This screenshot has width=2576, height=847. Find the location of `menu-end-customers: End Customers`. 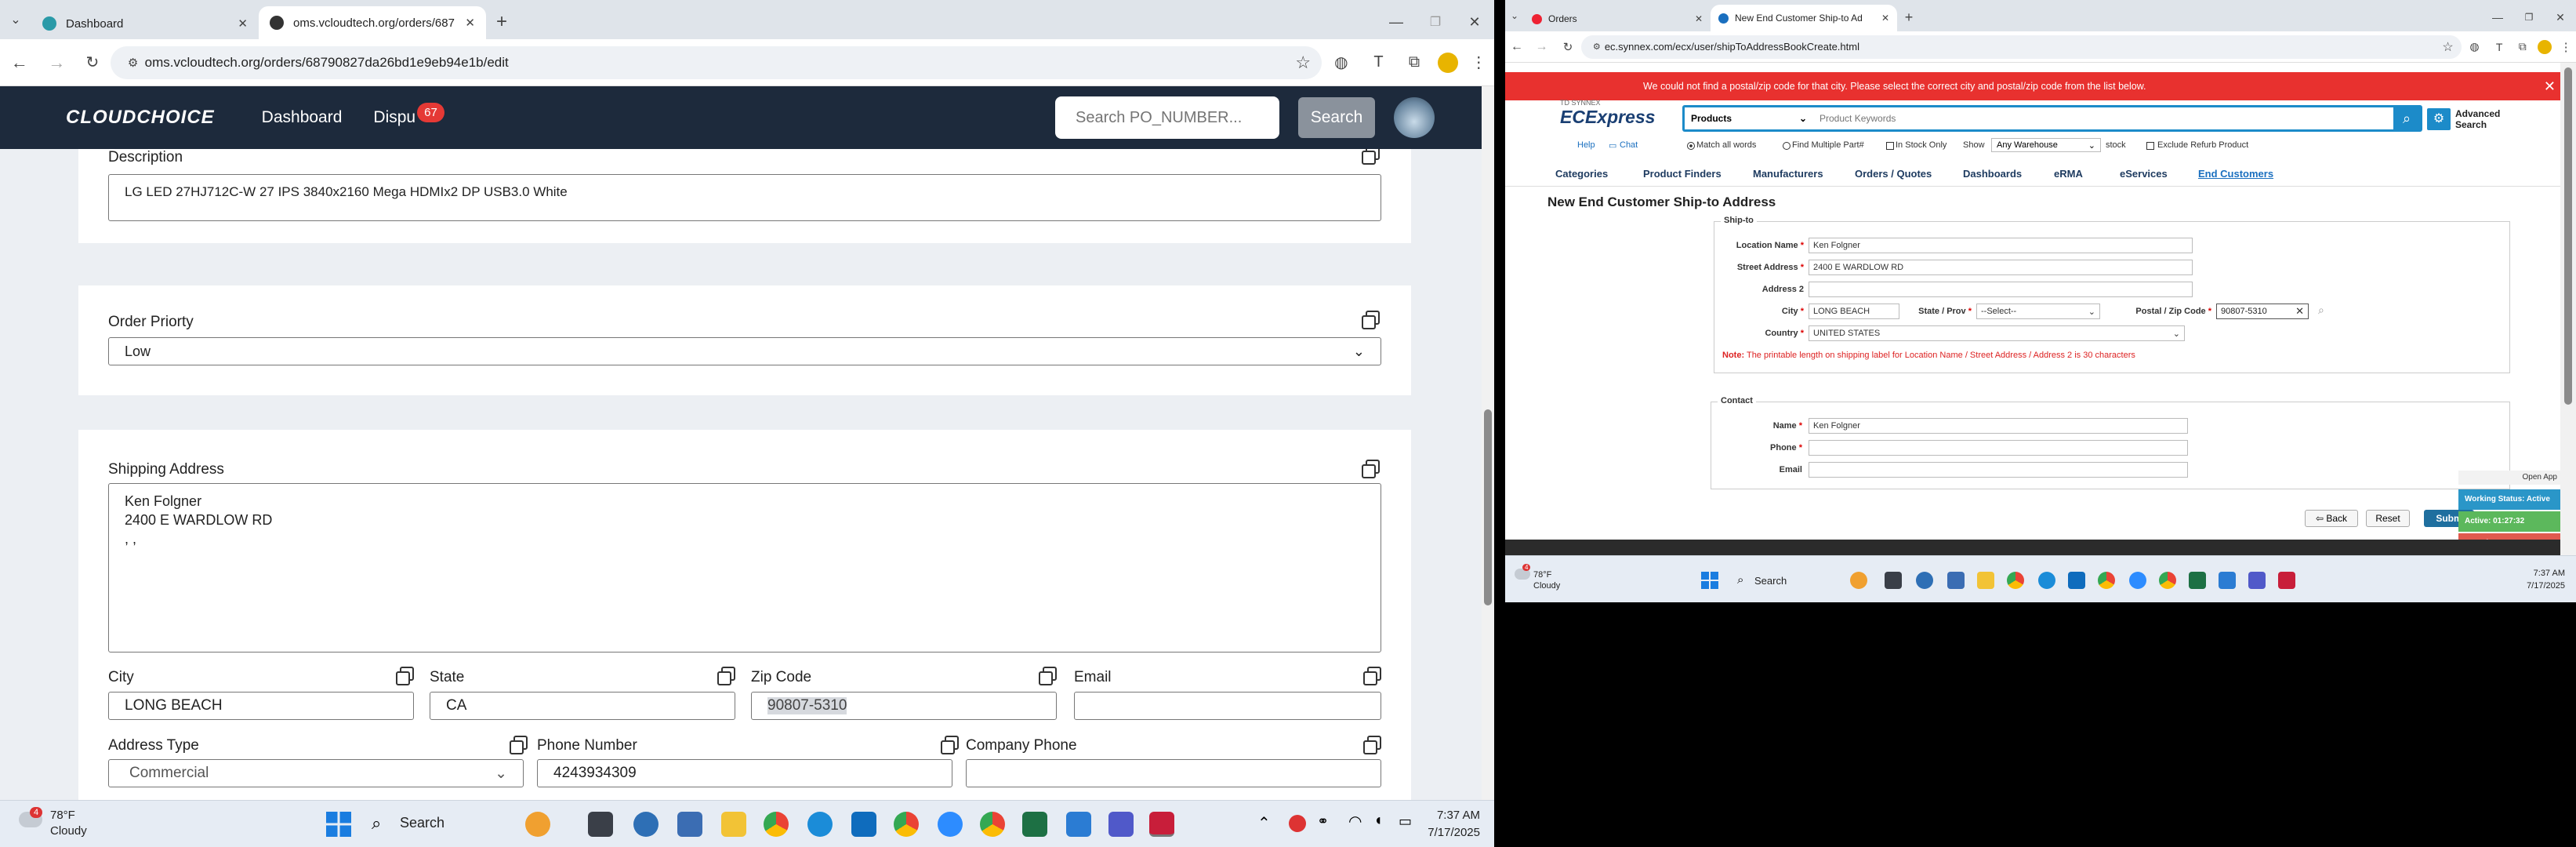

menu-end-customers: End Customers is located at coordinates (2236, 174).